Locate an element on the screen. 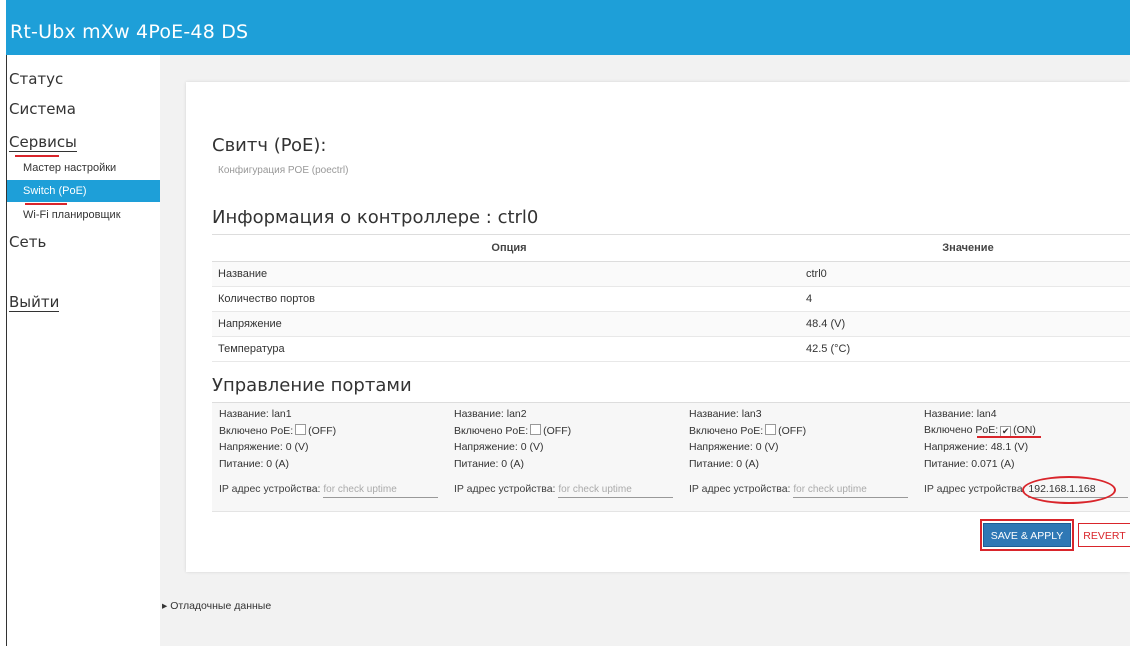 The image size is (1130, 646). expand-triangle-icon: ▸ is located at coordinates (165, 606).